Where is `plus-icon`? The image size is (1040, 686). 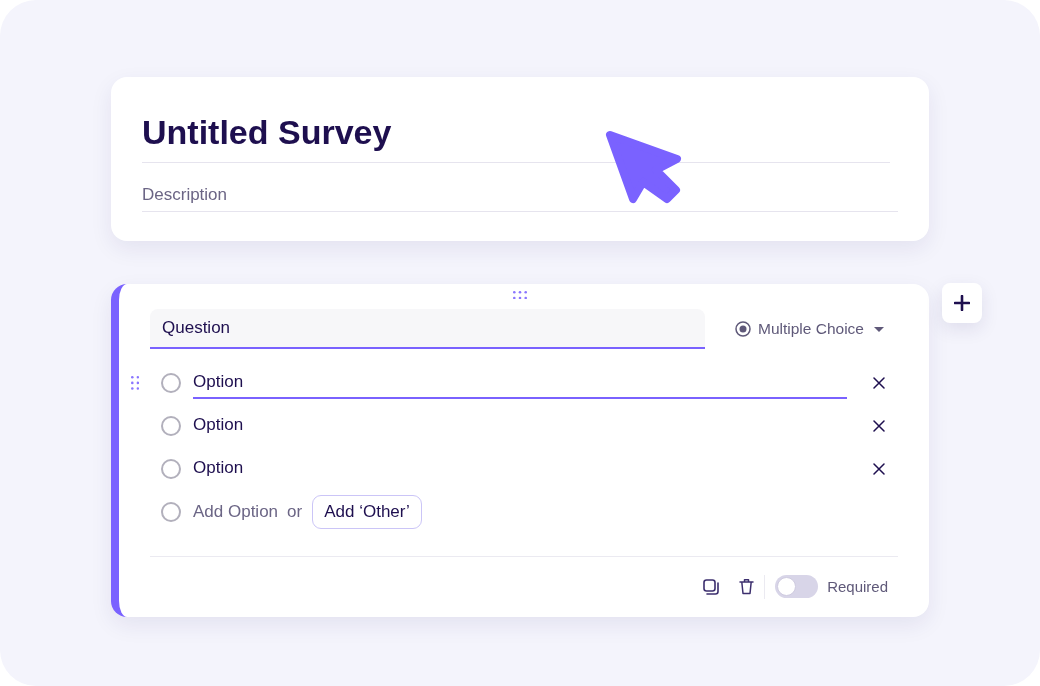
plus-icon is located at coordinates (962, 303).